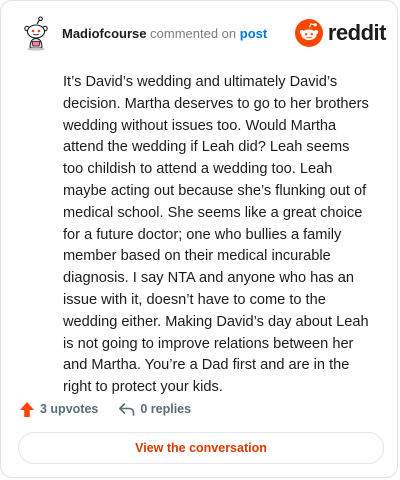 Image resolution: width=400 pixels, height=480 pixels. I want to click on snoo-avatar-icon, so click(36, 33).